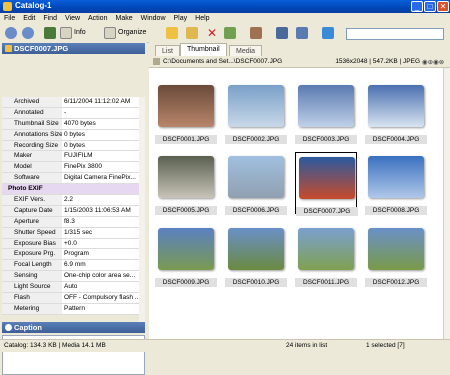 The height and width of the screenshot is (375, 450). What do you see at coordinates (186, 112) in the screenshot?
I see `thumbnail-item: DSCF0001.JPG` at bounding box center [186, 112].